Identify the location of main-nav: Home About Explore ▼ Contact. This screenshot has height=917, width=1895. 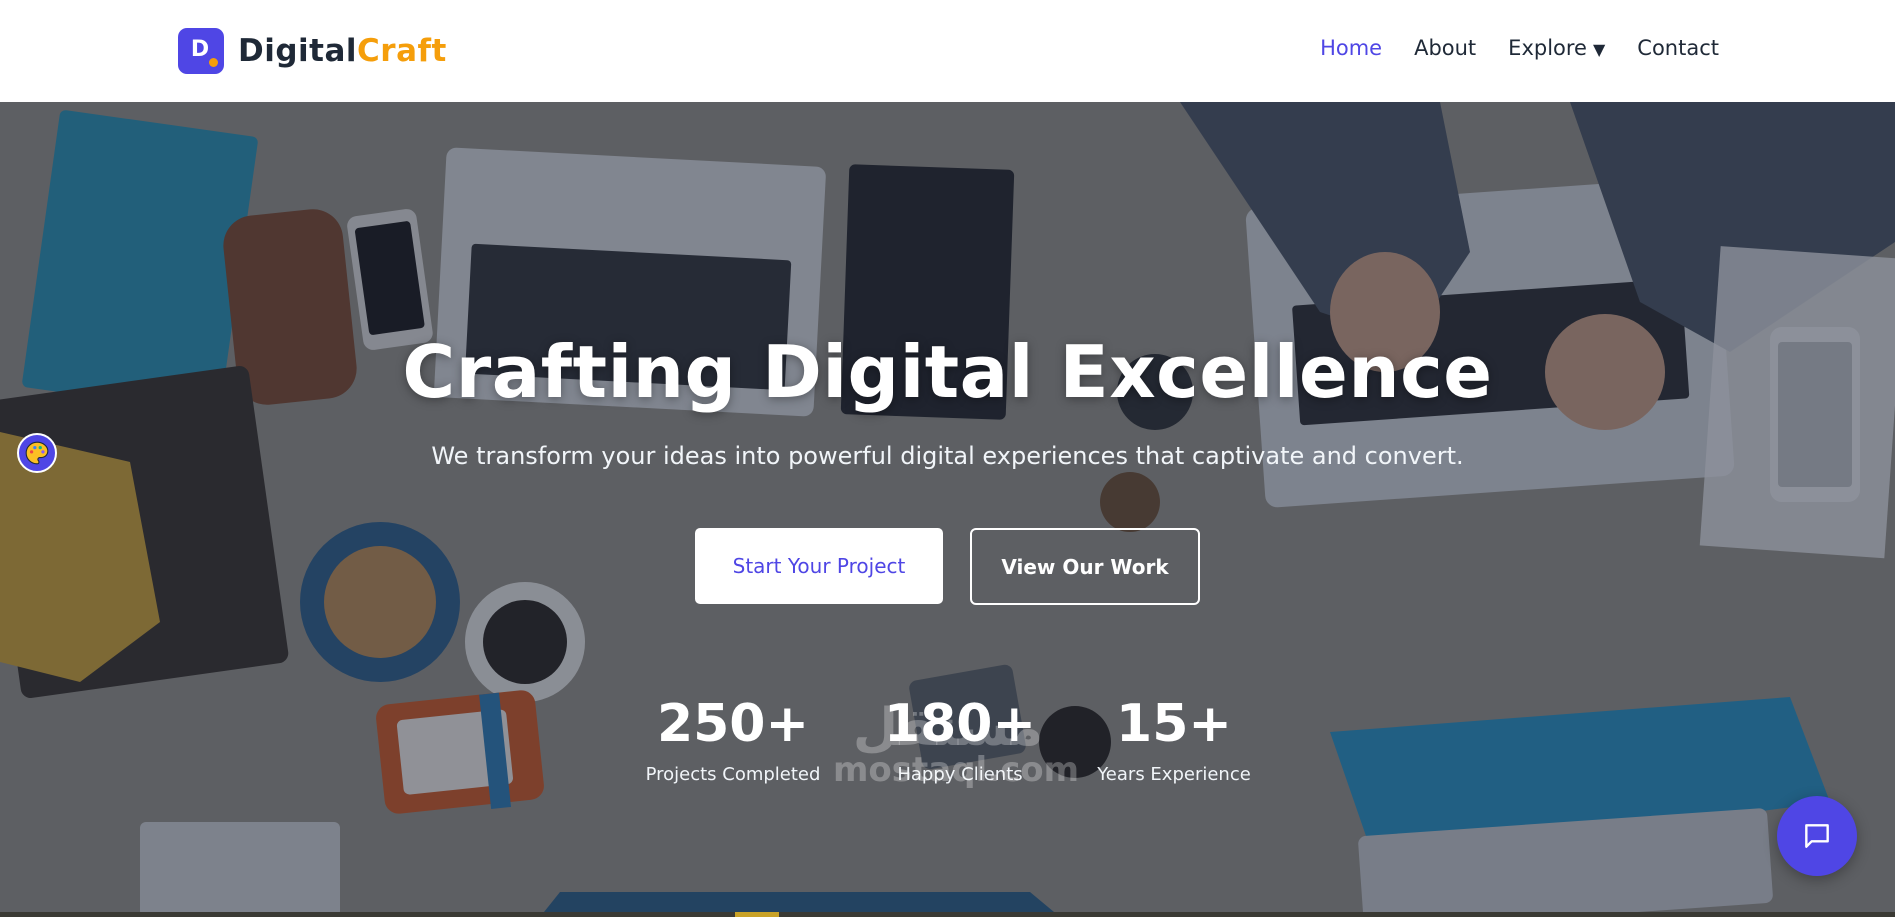
(1503, 48).